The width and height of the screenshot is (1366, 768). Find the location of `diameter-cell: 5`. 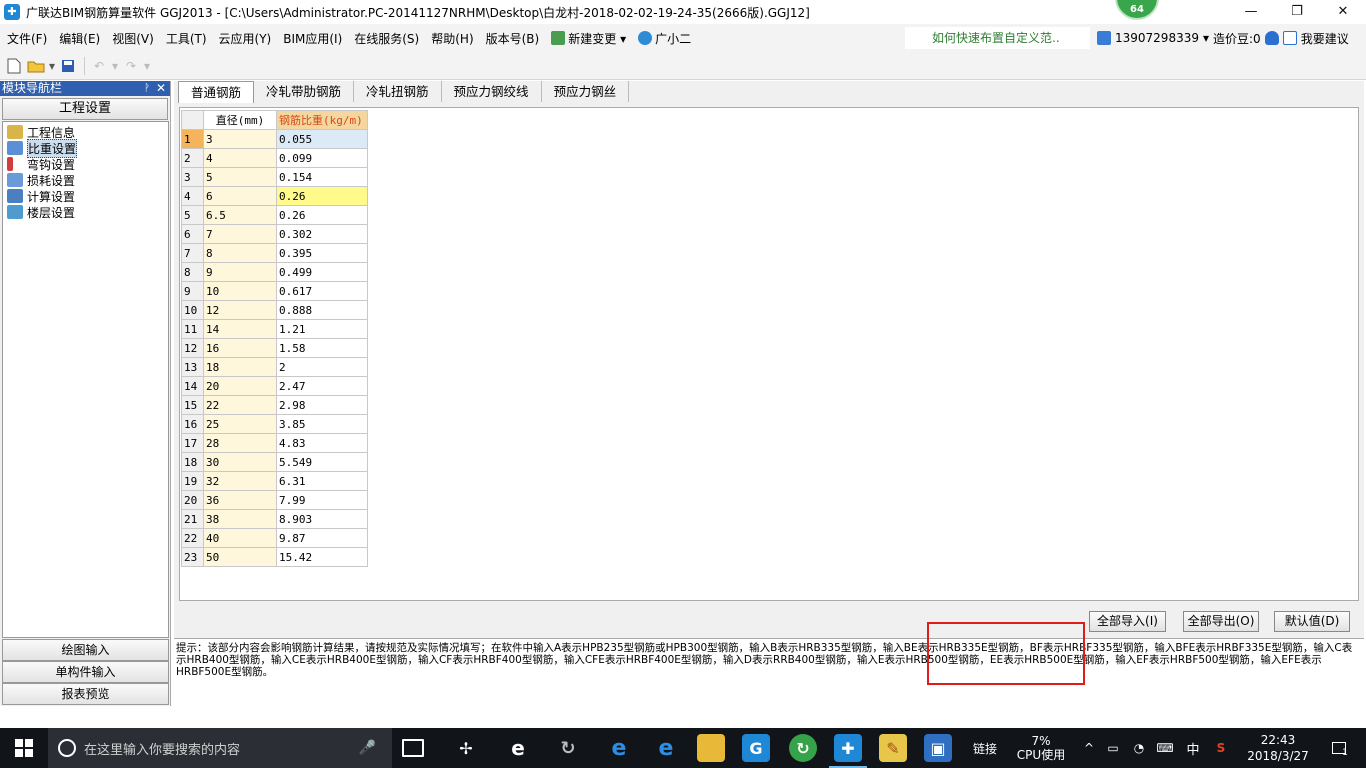

diameter-cell: 5 is located at coordinates (240, 177).